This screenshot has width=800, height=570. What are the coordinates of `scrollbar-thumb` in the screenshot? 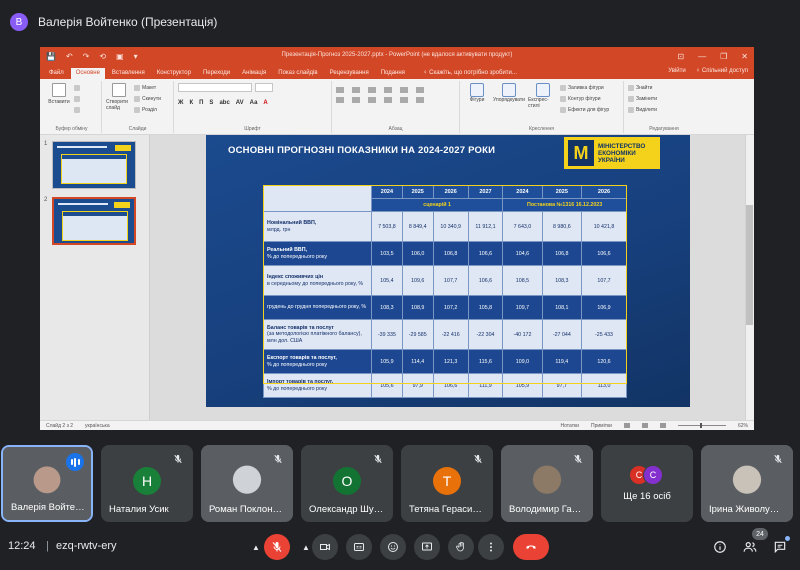 It's located at (749, 265).